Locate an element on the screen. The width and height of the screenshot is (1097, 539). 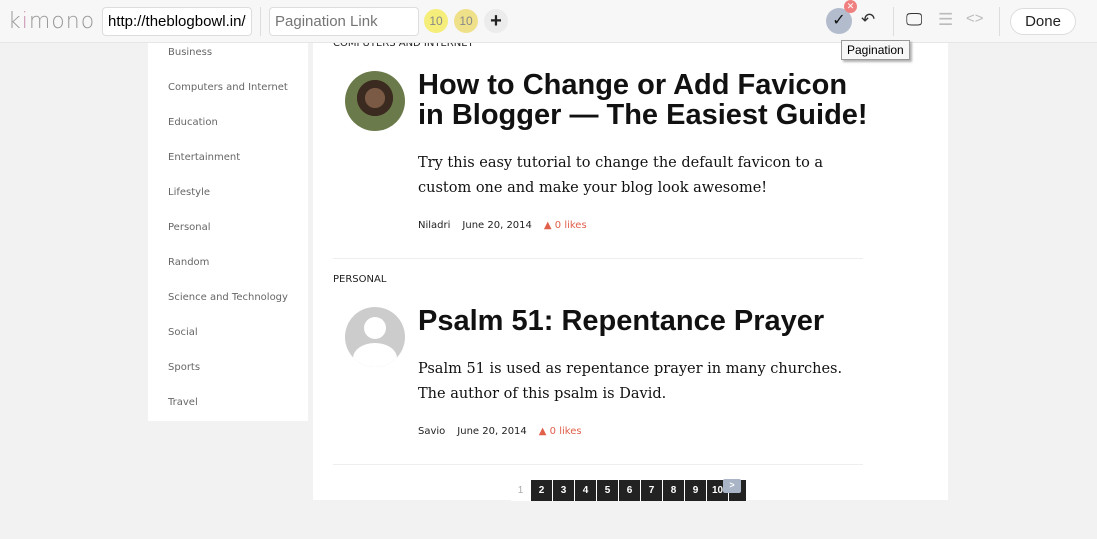
sidebar-item: Science and Technology is located at coordinates (228, 297).